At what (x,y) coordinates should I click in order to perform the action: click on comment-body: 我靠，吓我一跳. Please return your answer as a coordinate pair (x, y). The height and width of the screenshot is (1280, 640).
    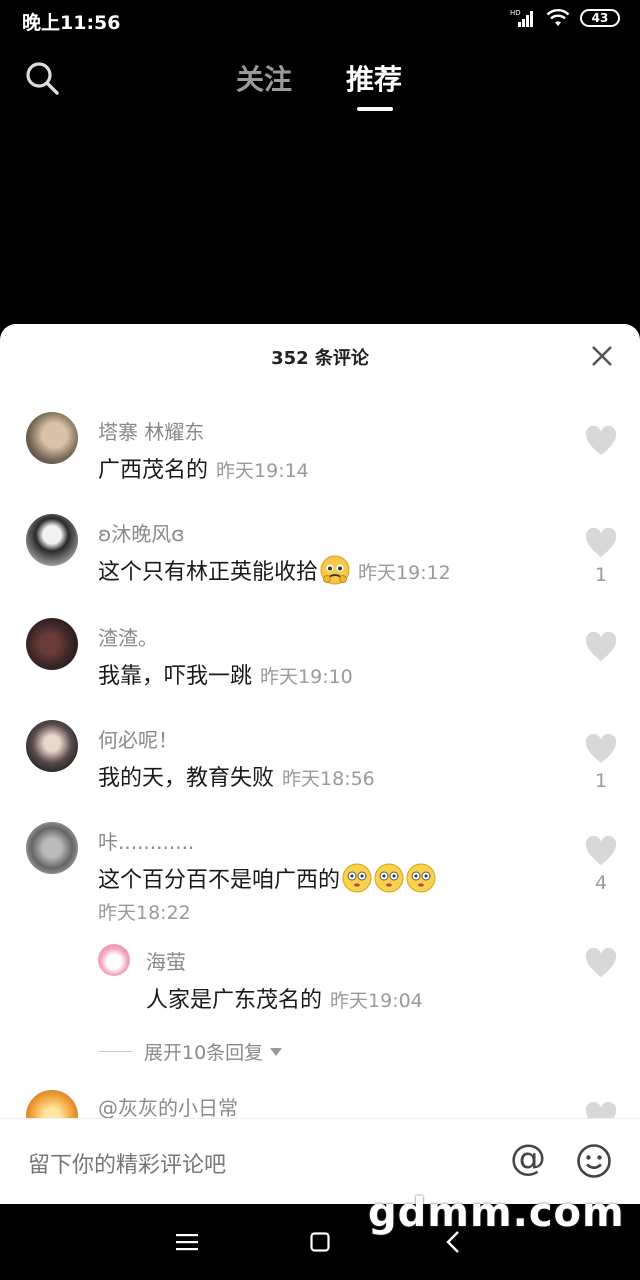
    Looking at the image, I should click on (175, 676).